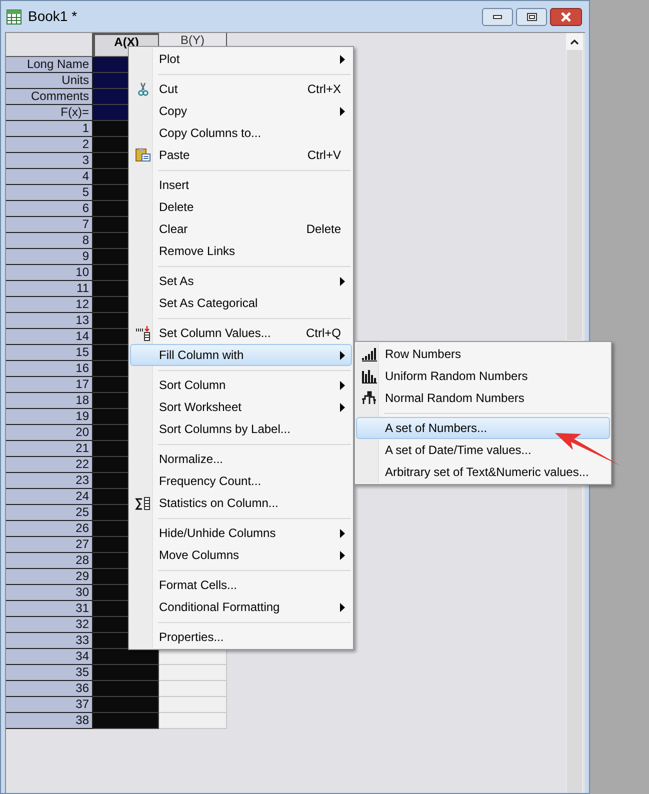  What do you see at coordinates (14, 16) in the screenshot?
I see `worksheet-icon` at bounding box center [14, 16].